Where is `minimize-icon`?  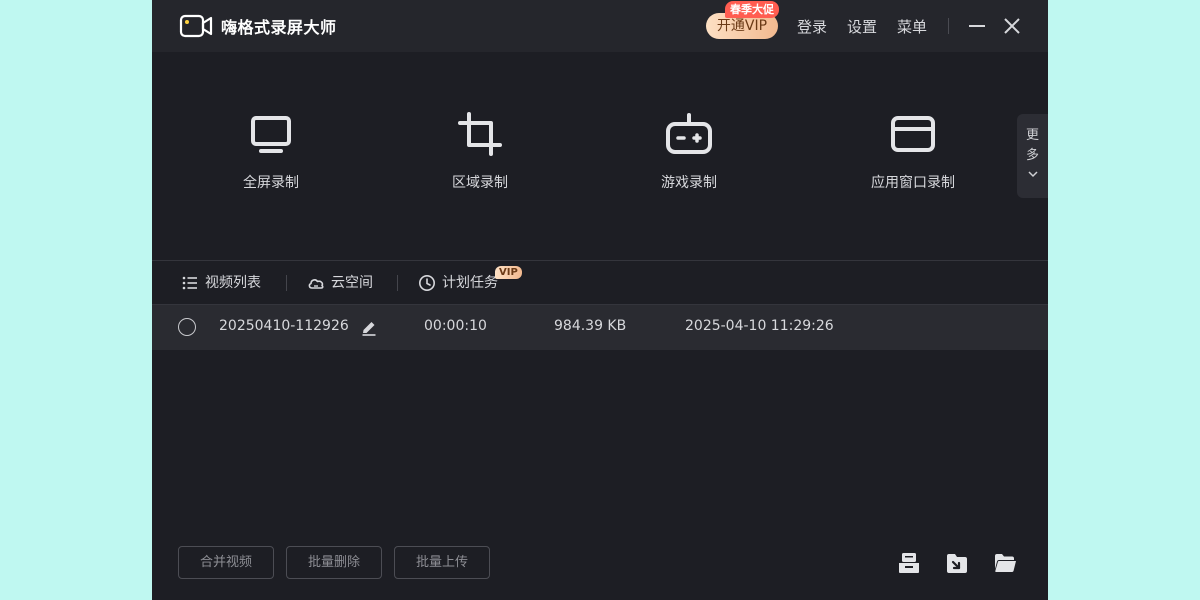 minimize-icon is located at coordinates (977, 26).